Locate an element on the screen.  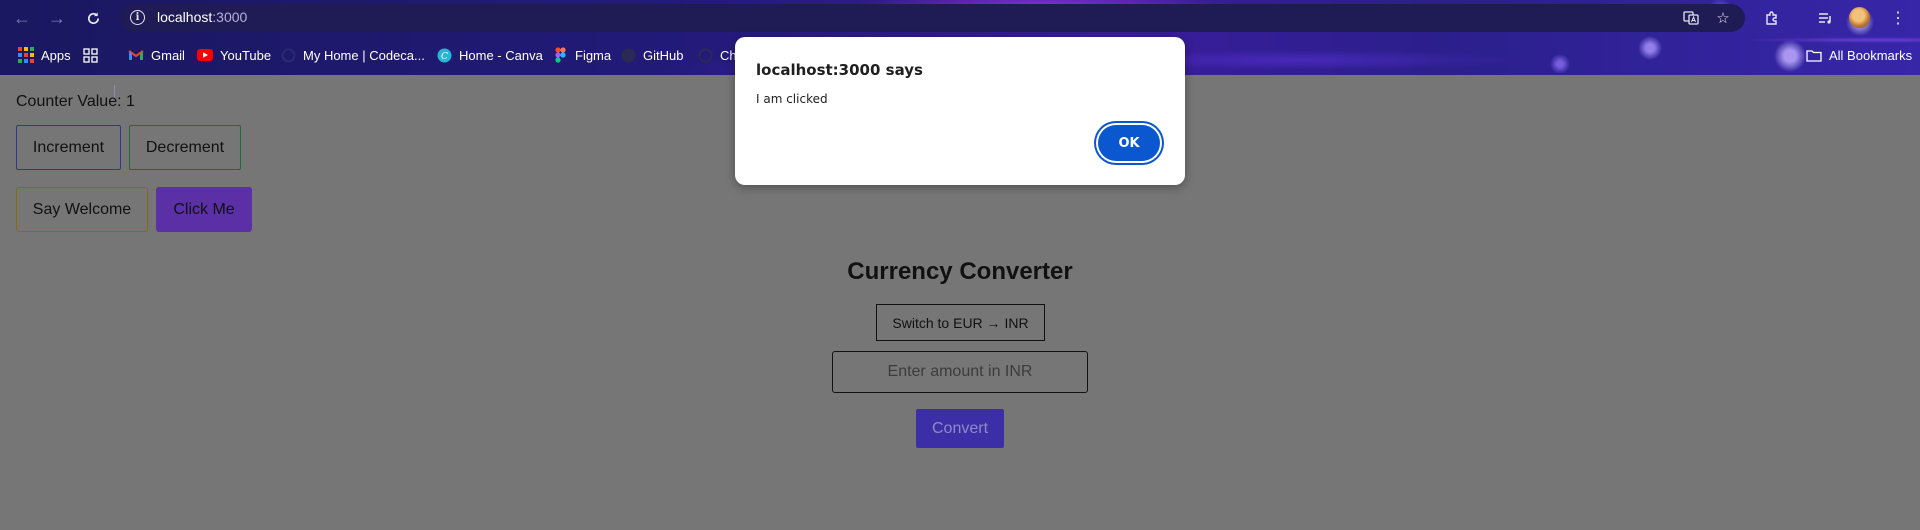
bookmark-apps: Apps is located at coordinates (44, 55).